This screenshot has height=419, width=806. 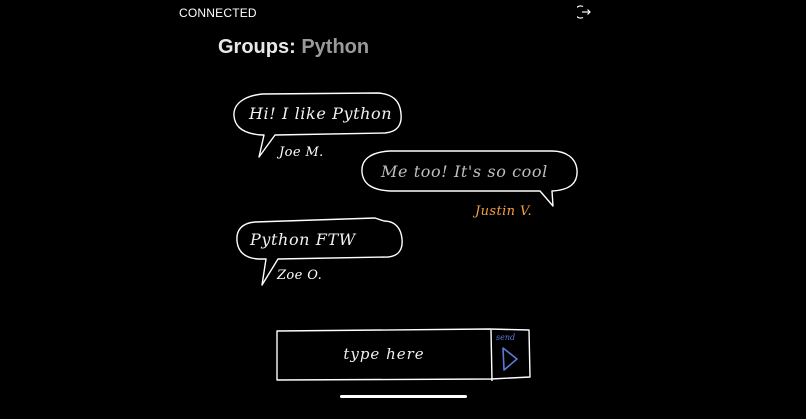 What do you see at coordinates (384, 354) in the screenshot?
I see `message-input` at bounding box center [384, 354].